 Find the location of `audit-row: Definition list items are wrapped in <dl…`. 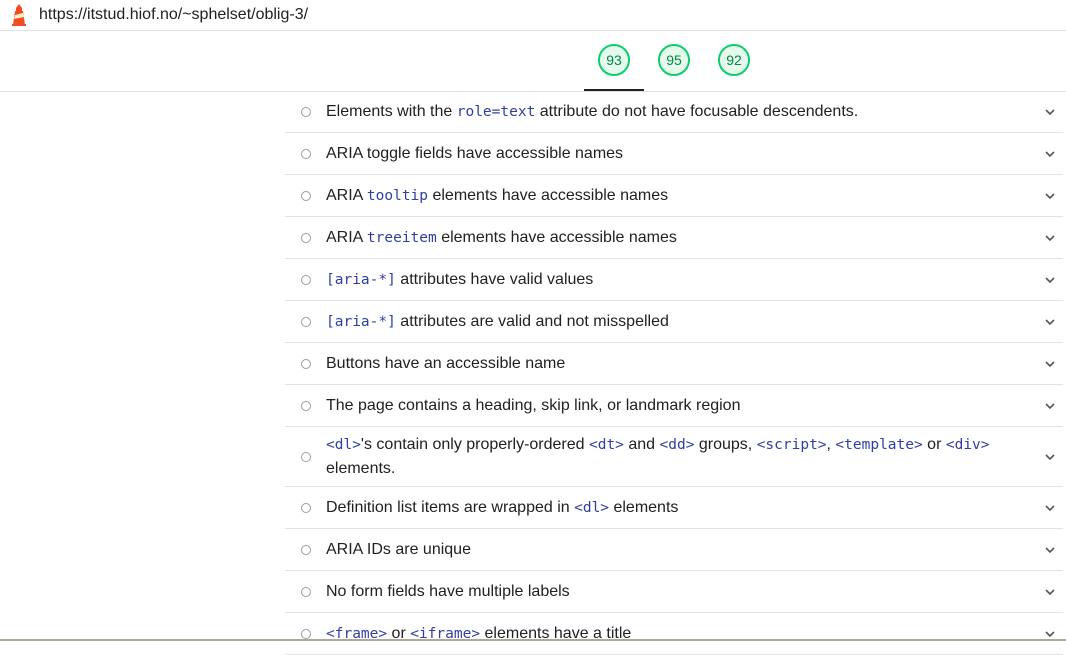

audit-row: Definition list items are wrapped in <dl… is located at coordinates (674, 508).